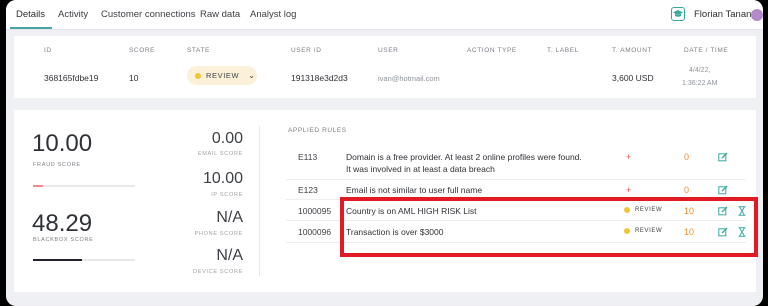 The width and height of the screenshot is (768, 306). Describe the element at coordinates (229, 255) in the screenshot. I see `device-score-value: N/A` at that location.